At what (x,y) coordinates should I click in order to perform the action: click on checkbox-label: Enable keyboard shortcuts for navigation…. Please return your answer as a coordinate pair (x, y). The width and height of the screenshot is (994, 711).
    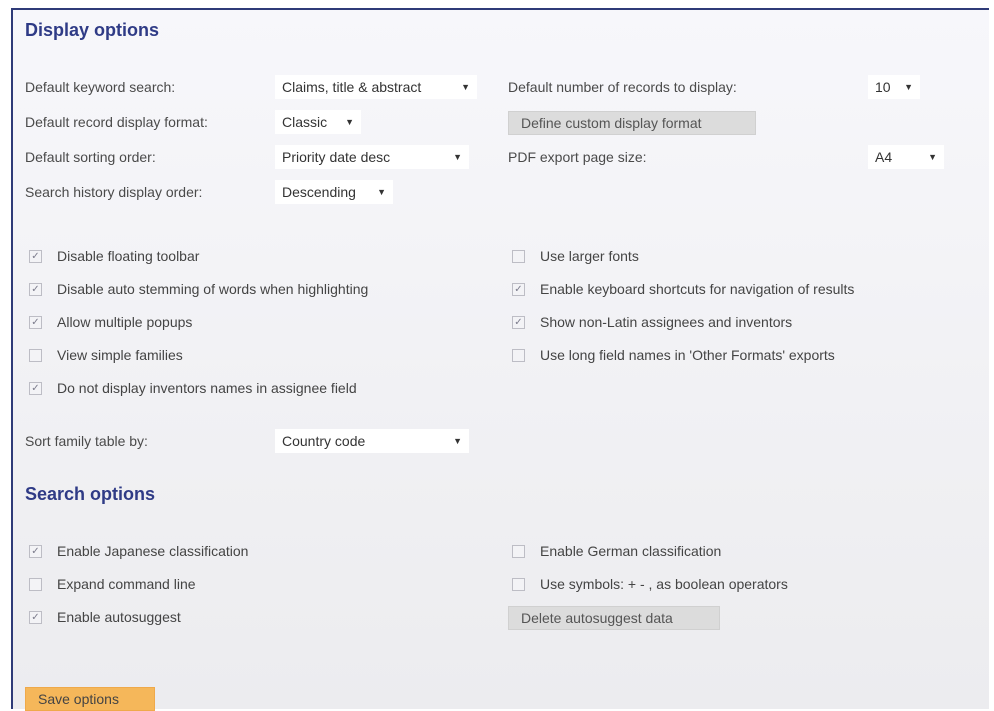
    Looking at the image, I should click on (697, 289).